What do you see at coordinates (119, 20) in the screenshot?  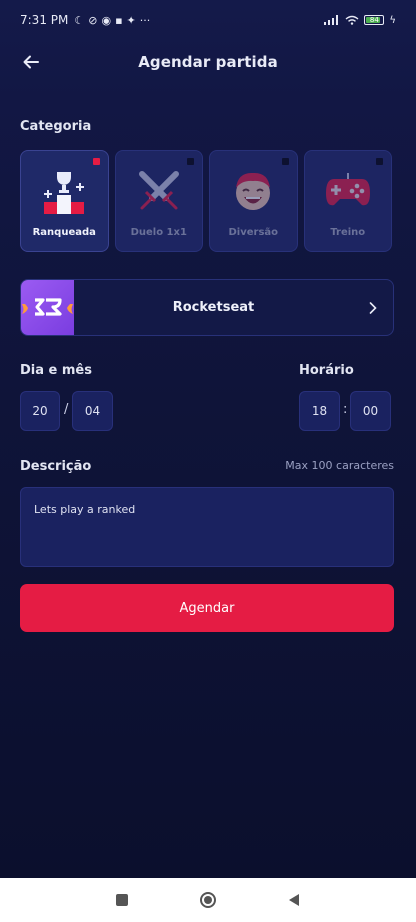 I see `message-icon: ▪` at bounding box center [119, 20].